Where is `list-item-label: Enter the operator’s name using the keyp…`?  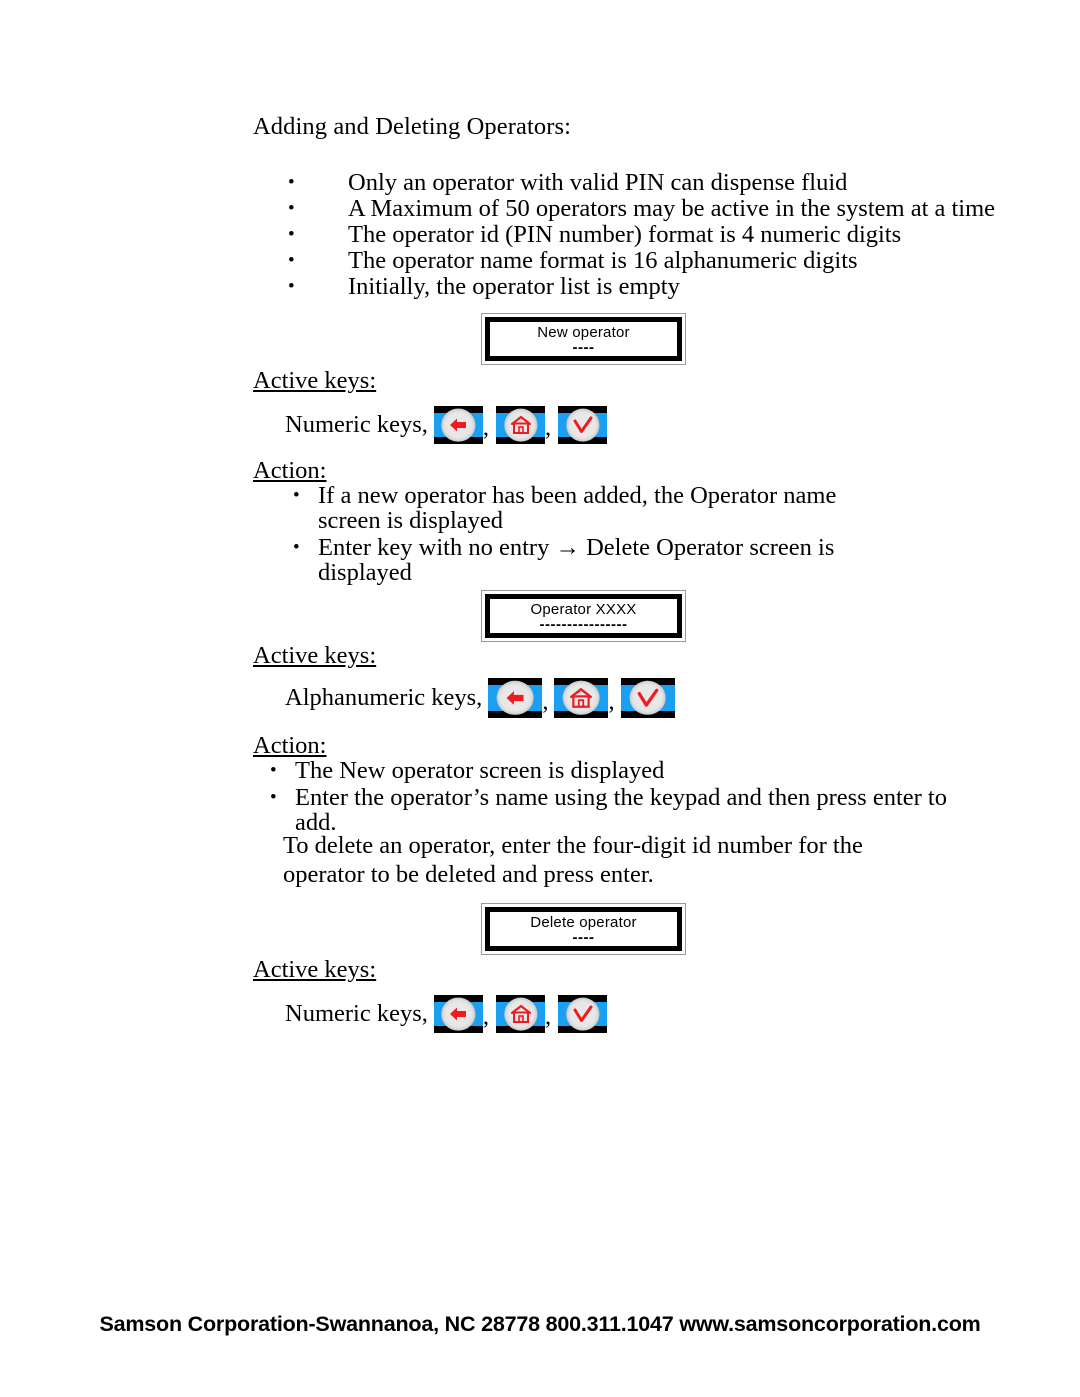 list-item-label: Enter the operator’s name using the keyp… is located at coordinates (621, 810).